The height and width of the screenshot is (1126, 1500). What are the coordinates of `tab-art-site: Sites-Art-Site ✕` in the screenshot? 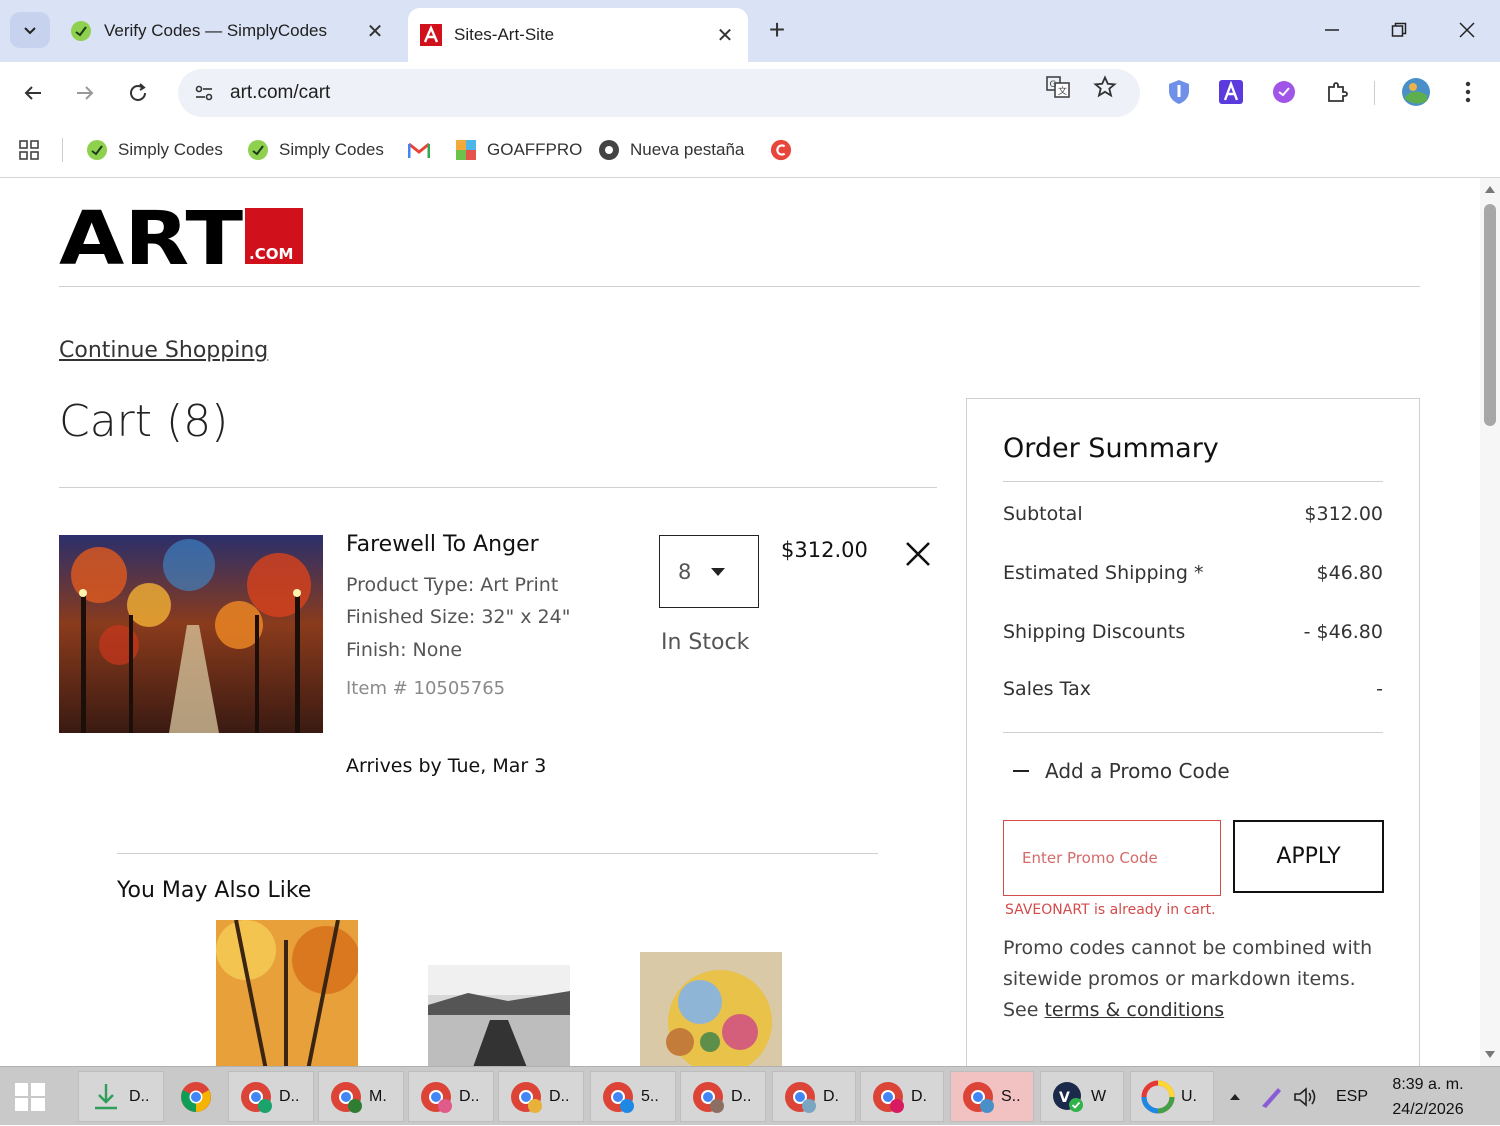 It's located at (578, 35).